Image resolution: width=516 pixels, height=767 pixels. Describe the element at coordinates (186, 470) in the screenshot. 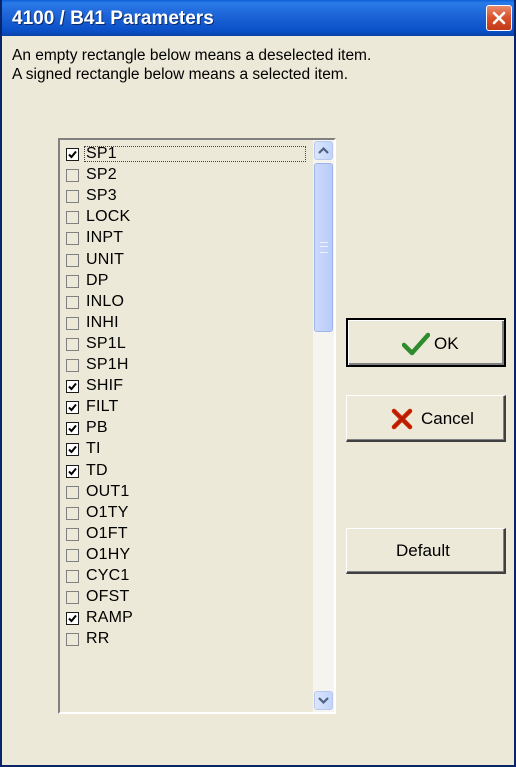

I see `list-item: TD` at that location.